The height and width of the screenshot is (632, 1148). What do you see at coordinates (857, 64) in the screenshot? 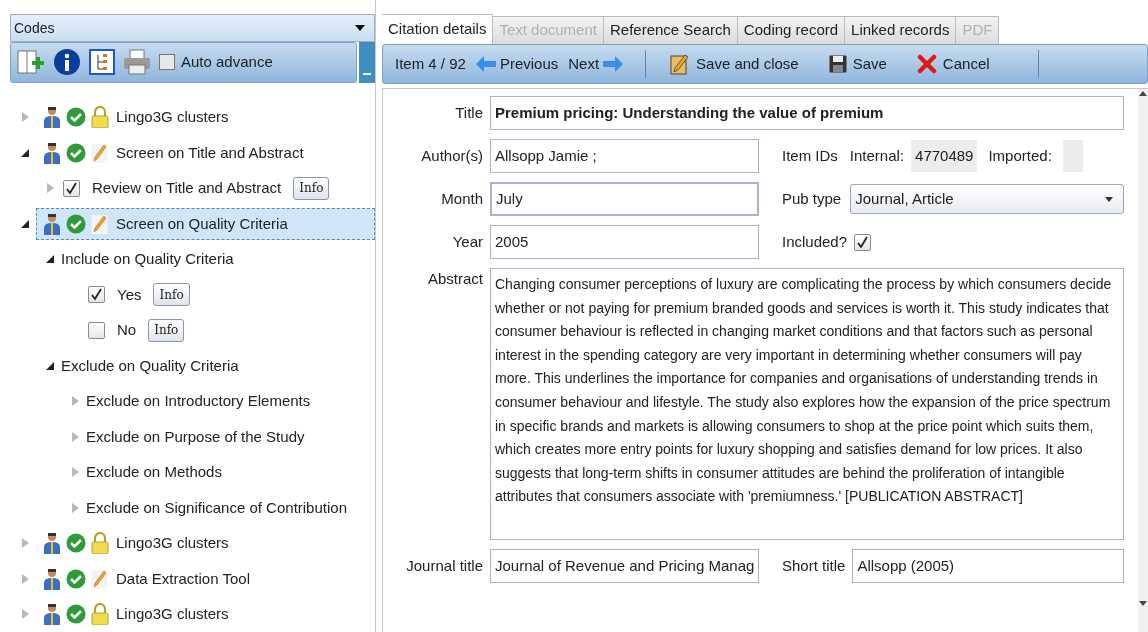
I see `save-button: Save` at bounding box center [857, 64].